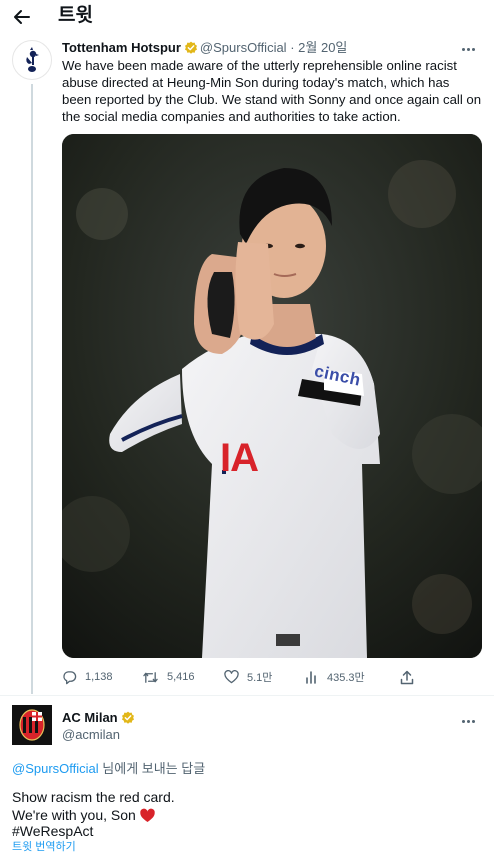  Describe the element at coordinates (322, 47) in the screenshot. I see `tweet-timestamp: 2월 20일` at that location.